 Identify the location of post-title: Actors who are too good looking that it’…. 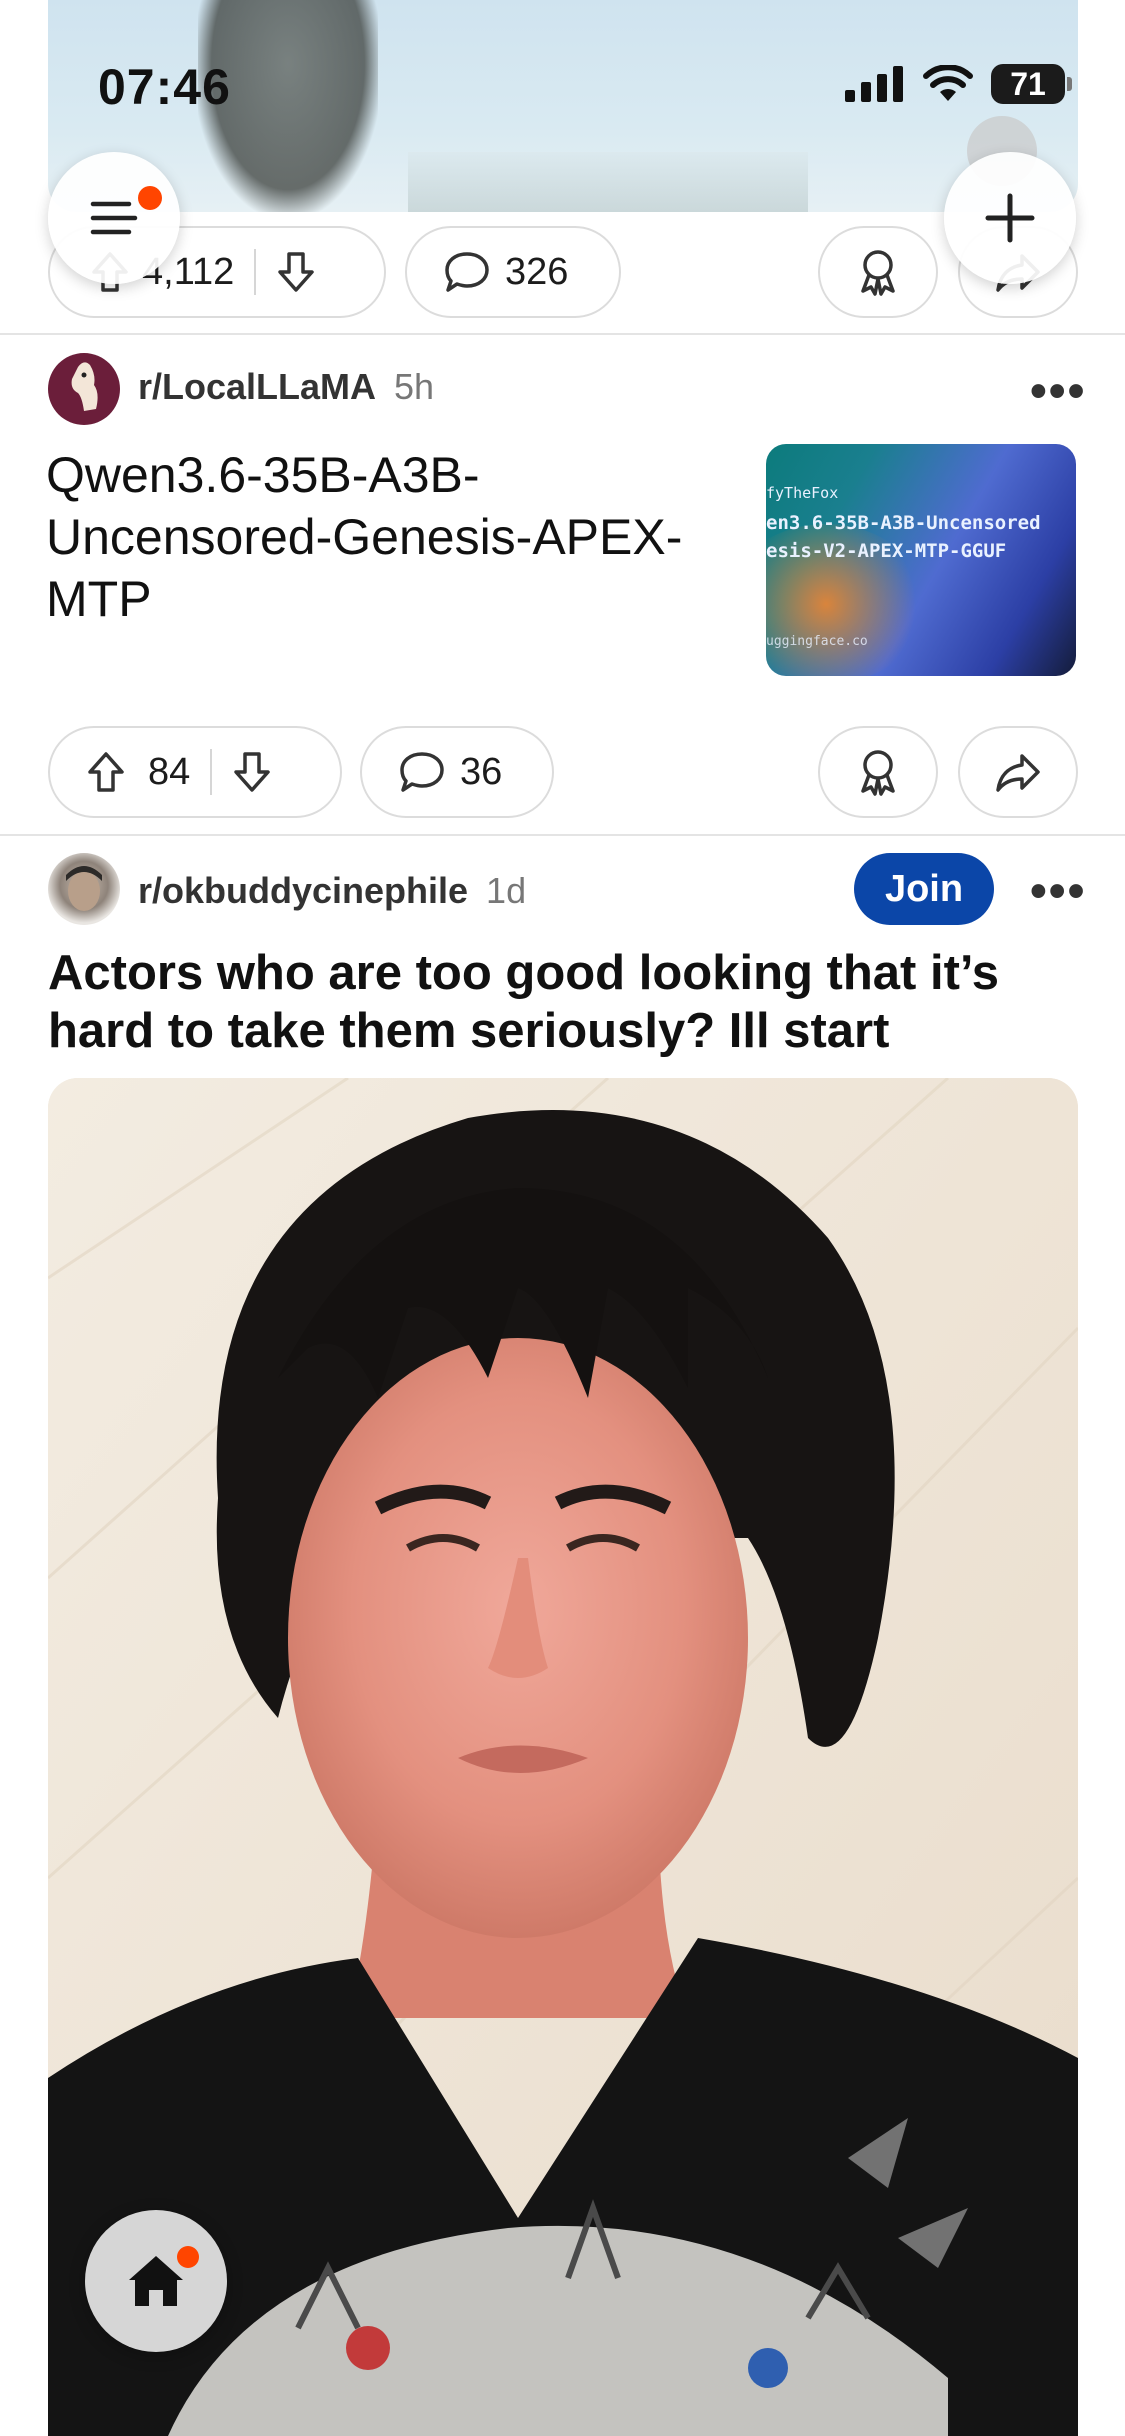
(568, 1002).